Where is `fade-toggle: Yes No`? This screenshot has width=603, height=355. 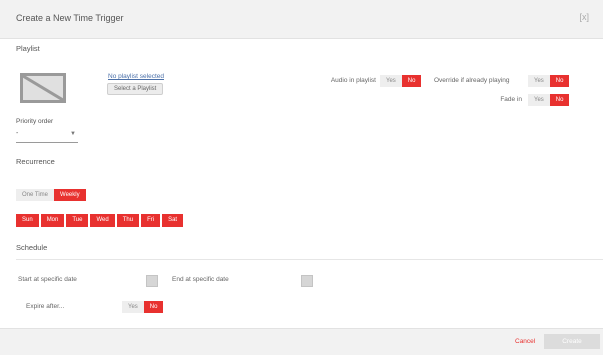 fade-toggle: Yes No is located at coordinates (549, 100).